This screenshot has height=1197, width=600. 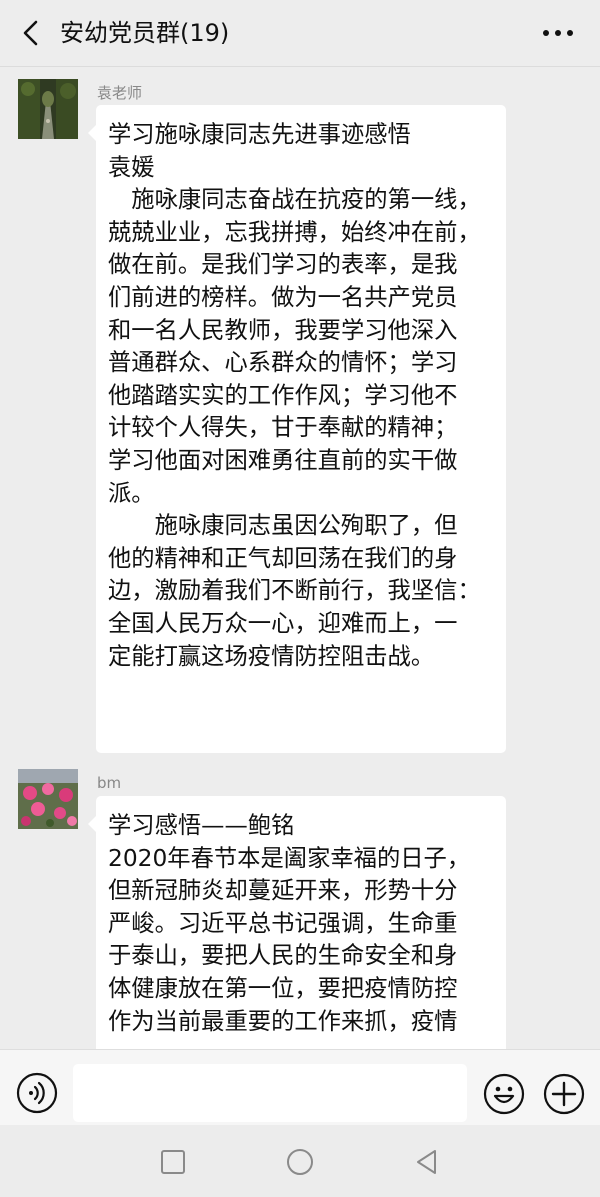 I want to click on message-line: 们前进的榜样。做为一名共产党员, so click(x=283, y=297).